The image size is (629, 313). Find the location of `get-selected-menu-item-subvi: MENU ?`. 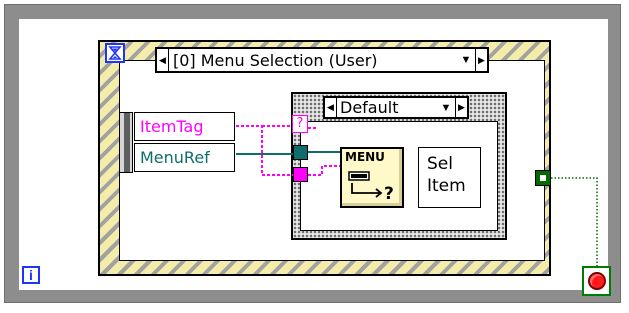

get-selected-menu-item-subvi: MENU ? is located at coordinates (372, 177).